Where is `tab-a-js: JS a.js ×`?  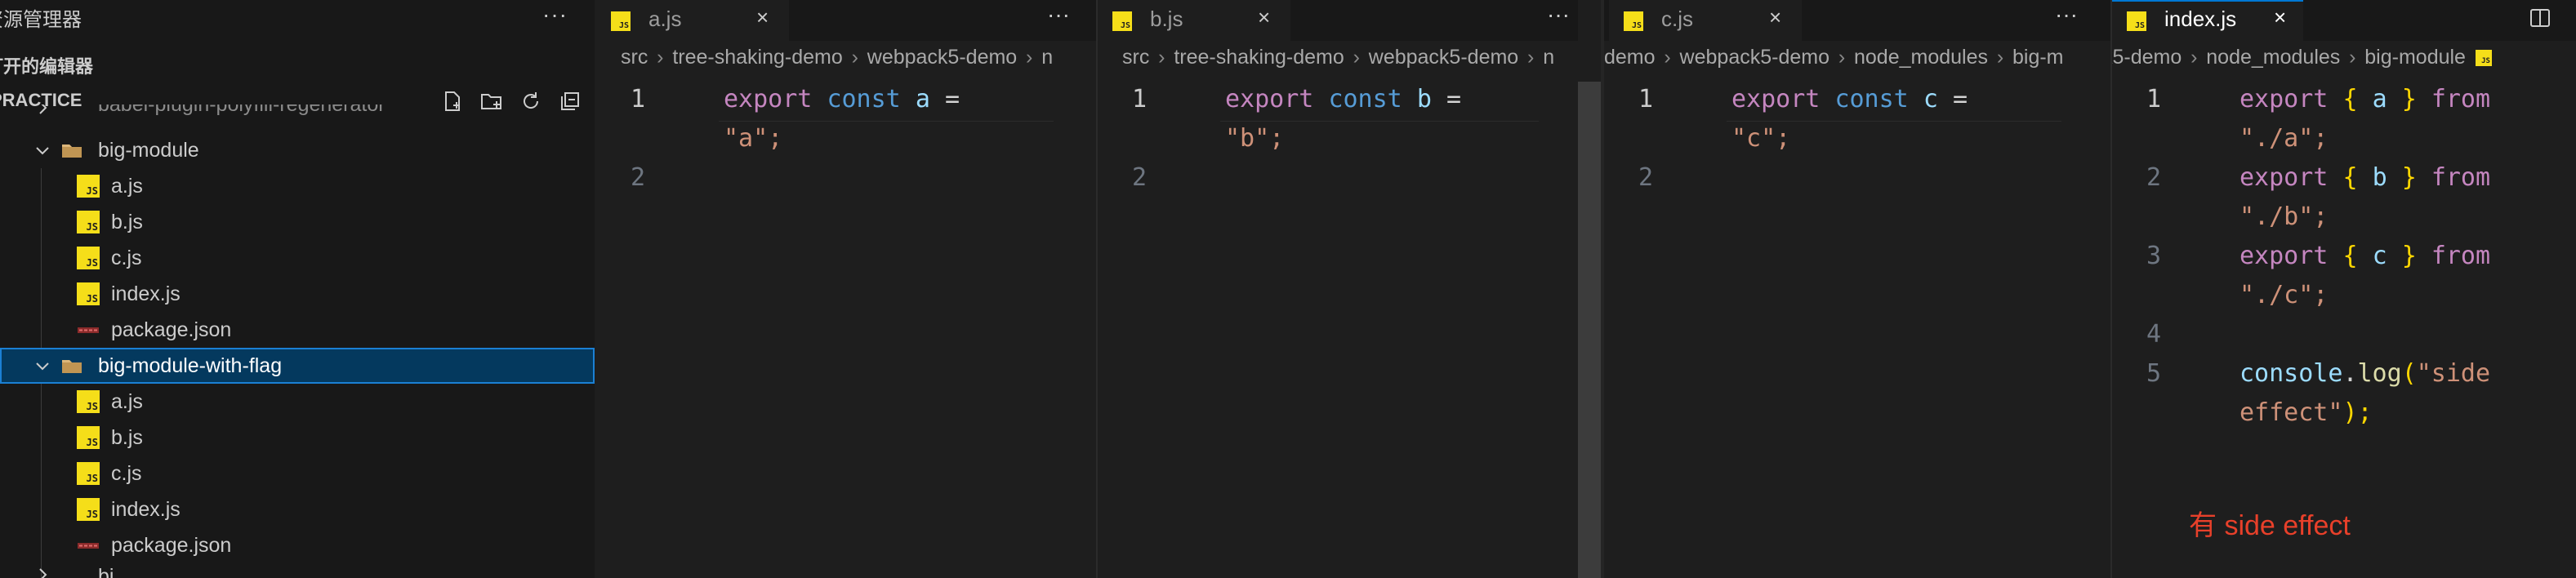
tab-a-js: JS a.js × is located at coordinates (692, 20).